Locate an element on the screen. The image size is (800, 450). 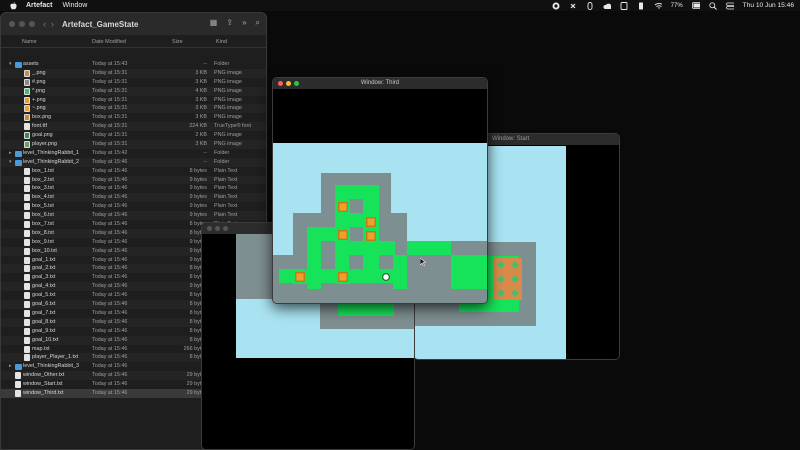
file-row: ~.png Today at 15:31 3 KB PNG image is located at coordinates (133, 109).